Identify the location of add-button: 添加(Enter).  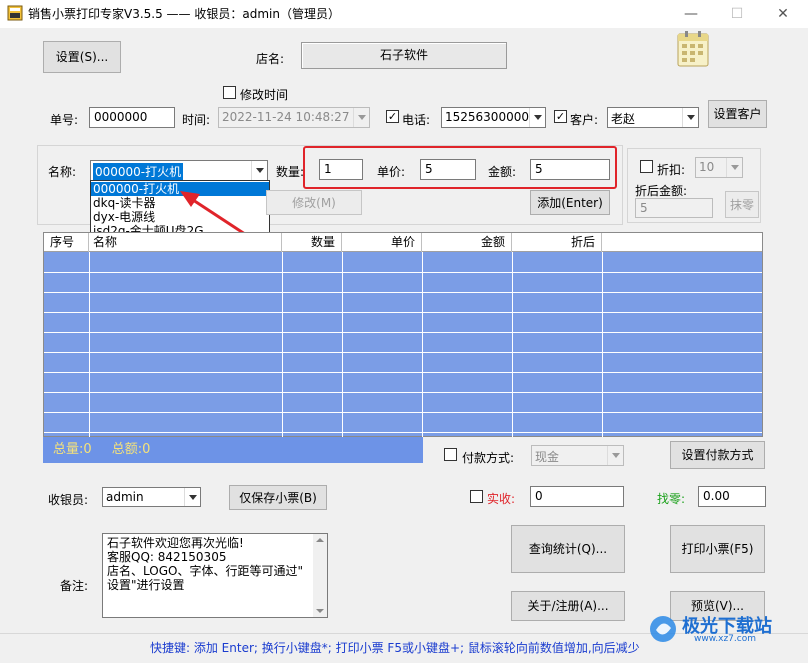
(570, 202).